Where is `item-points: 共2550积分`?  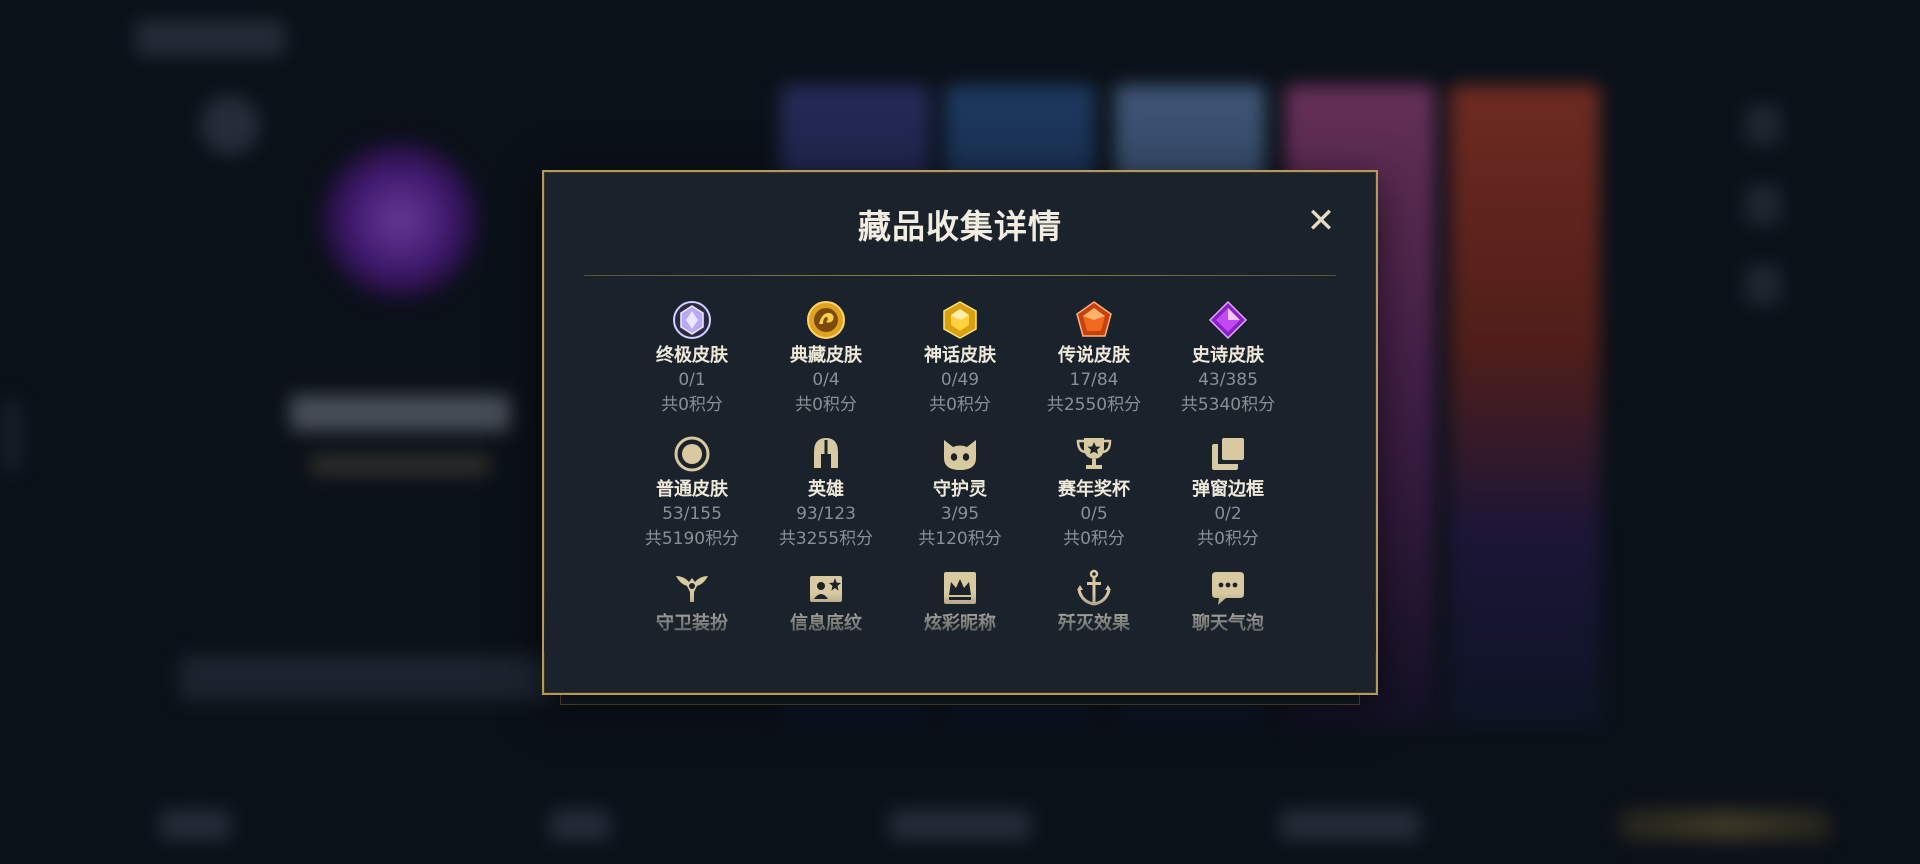 item-points: 共2550积分 is located at coordinates (1094, 405).